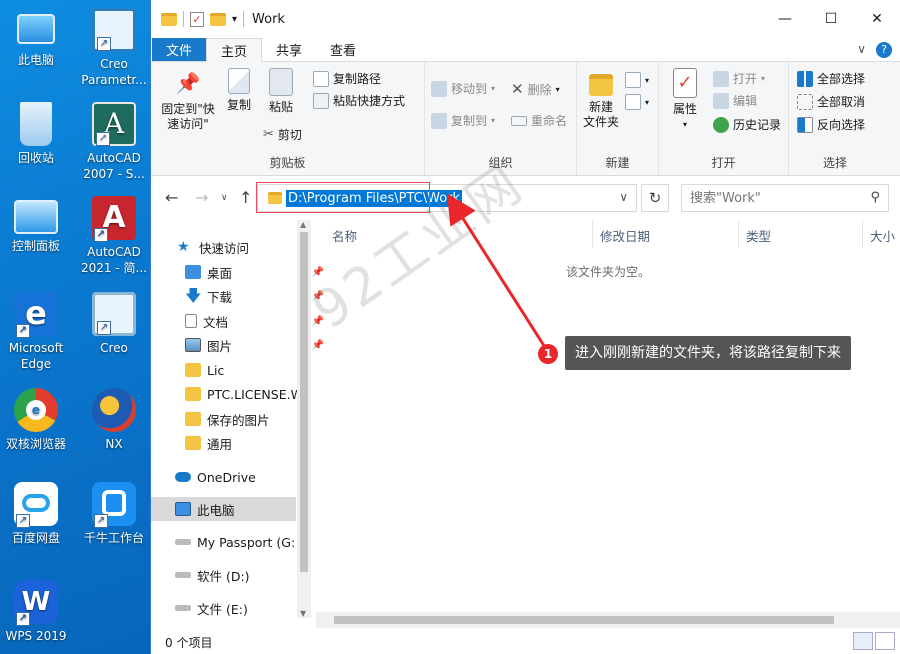  Describe the element at coordinates (188, 100) in the screenshot. I see `pin-to-quick-access-button: 📌 固定到"快 速访问"` at that location.